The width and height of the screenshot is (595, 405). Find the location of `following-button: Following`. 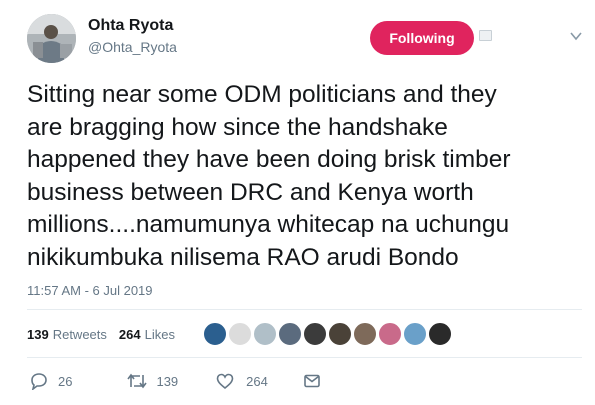

following-button: Following is located at coordinates (422, 38).